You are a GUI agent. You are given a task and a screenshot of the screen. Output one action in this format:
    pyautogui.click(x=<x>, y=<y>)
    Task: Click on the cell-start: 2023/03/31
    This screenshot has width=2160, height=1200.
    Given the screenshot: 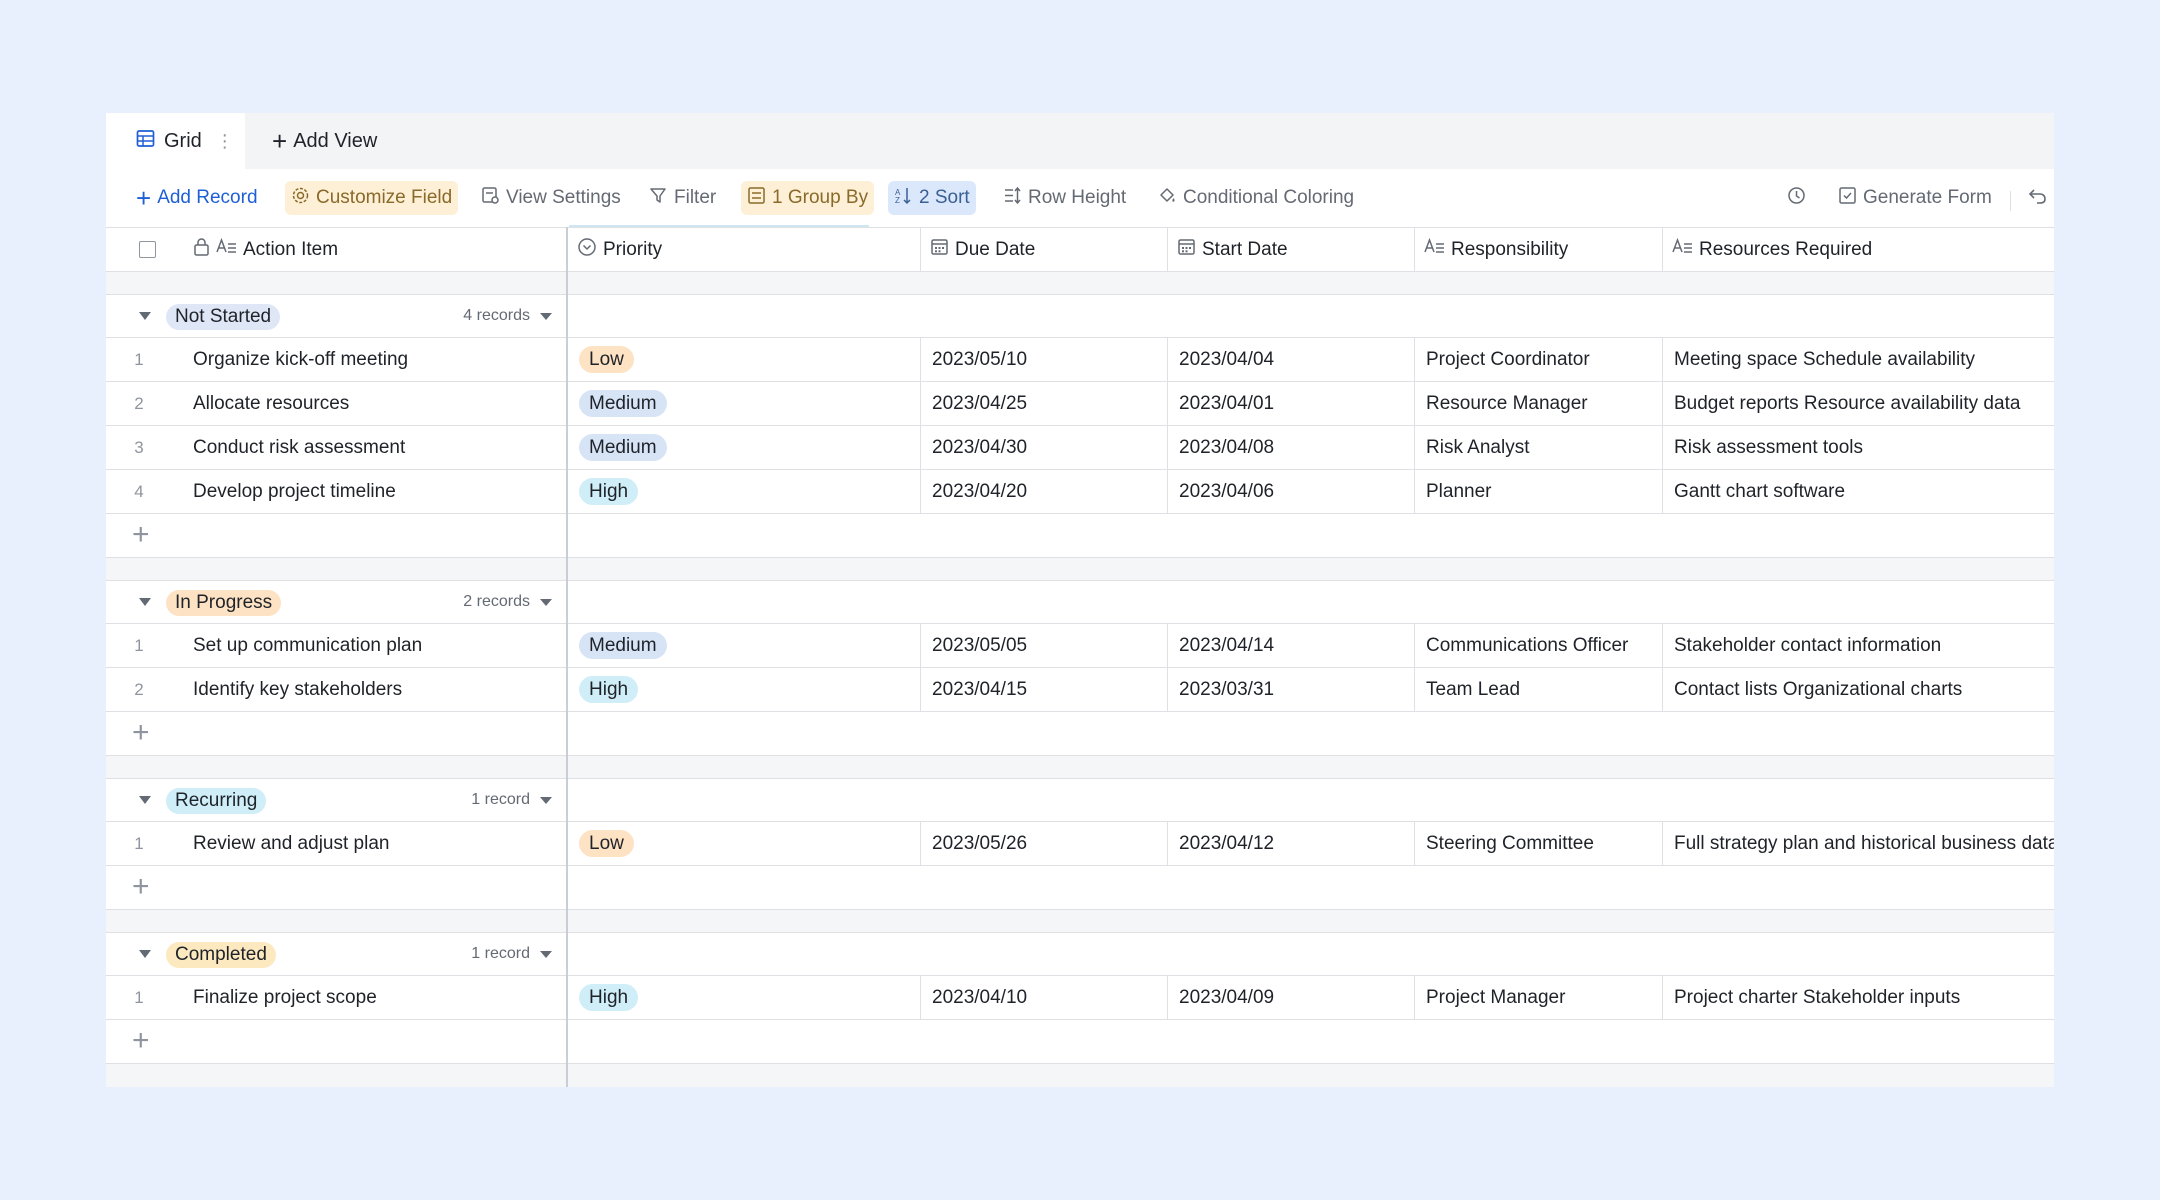 What is the action you would take?
    pyautogui.click(x=1291, y=689)
    